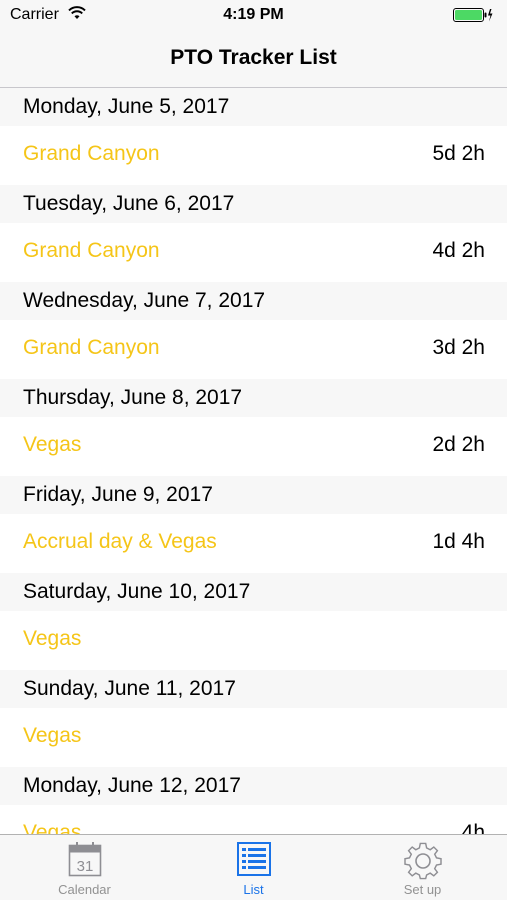 This screenshot has width=507, height=900. Describe the element at coordinates (120, 541) in the screenshot. I see `item-title: Accrual day & Vegas` at that location.